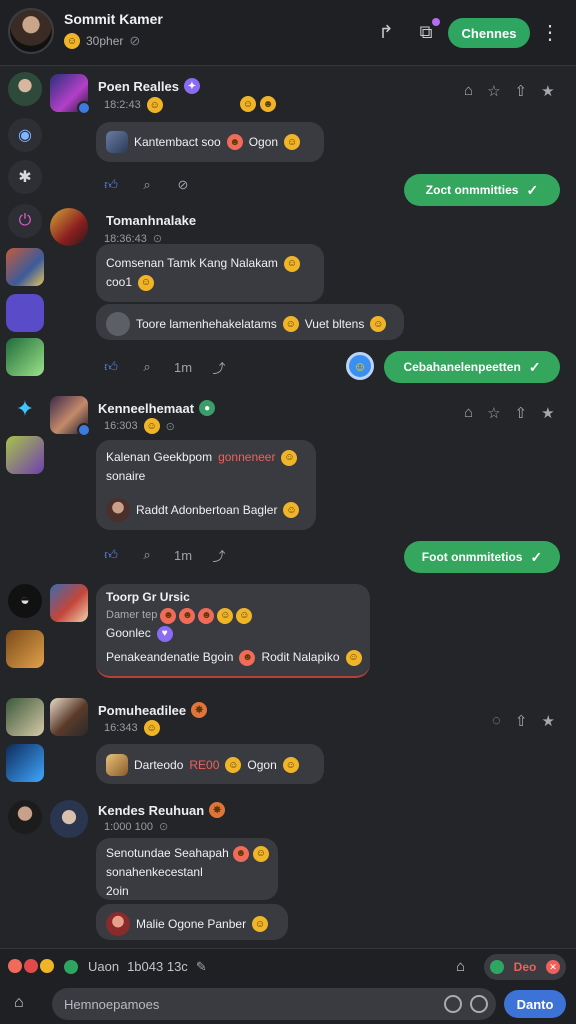 The width and height of the screenshot is (576, 1024). Describe the element at coordinates (25, 267) in the screenshot. I see `rail-server-heroes` at that location.